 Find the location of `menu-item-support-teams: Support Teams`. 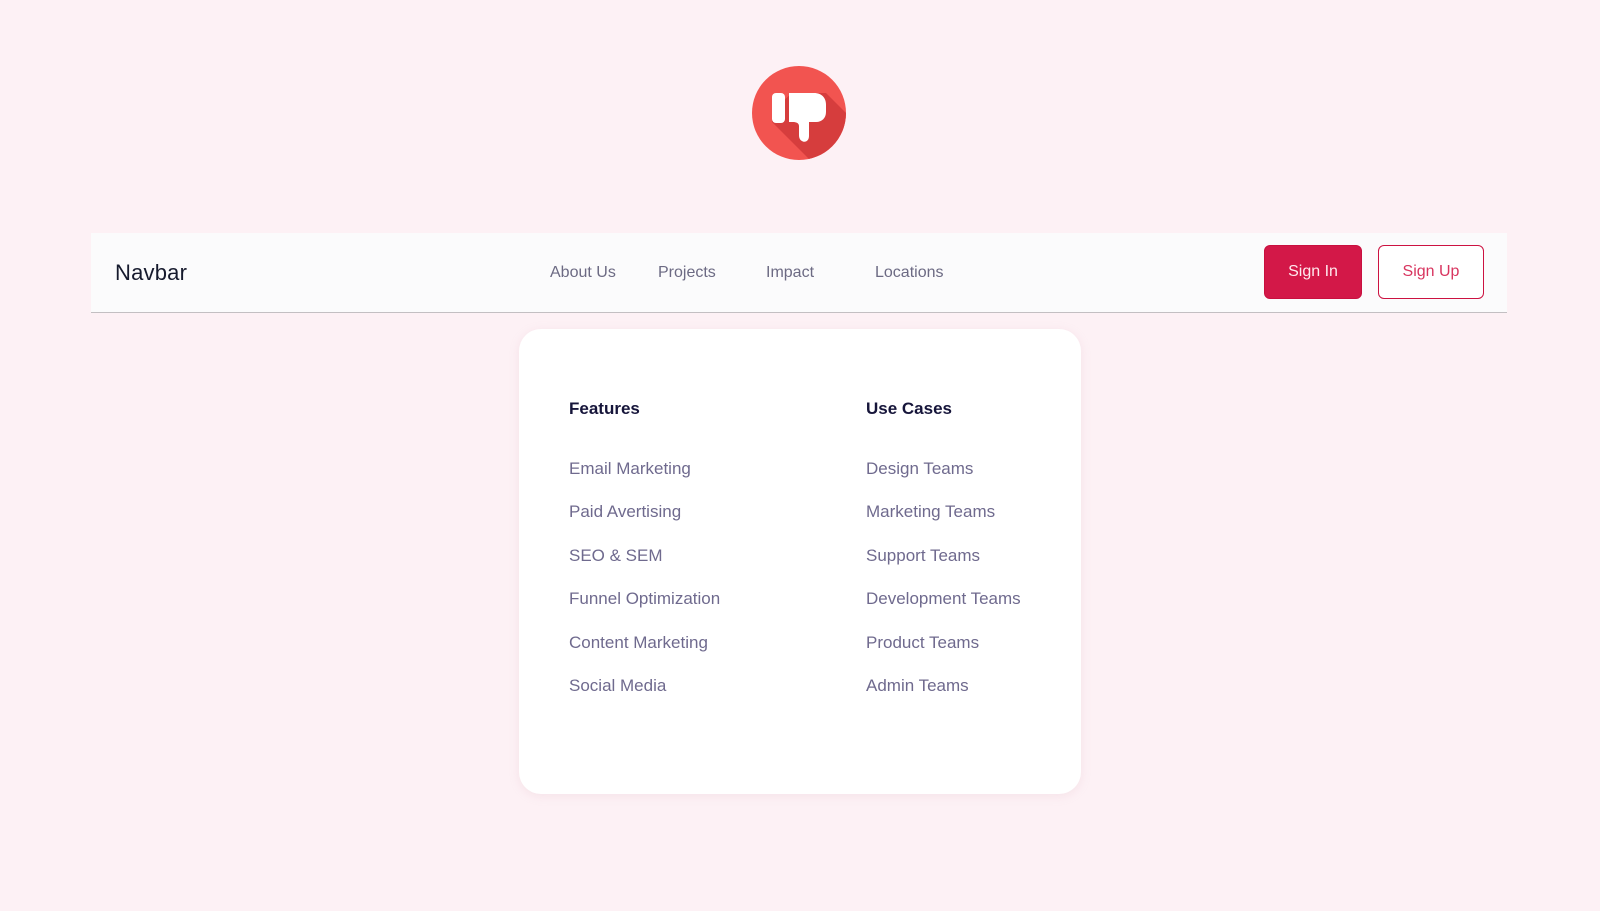

menu-item-support-teams: Support Teams is located at coordinates (943, 565).